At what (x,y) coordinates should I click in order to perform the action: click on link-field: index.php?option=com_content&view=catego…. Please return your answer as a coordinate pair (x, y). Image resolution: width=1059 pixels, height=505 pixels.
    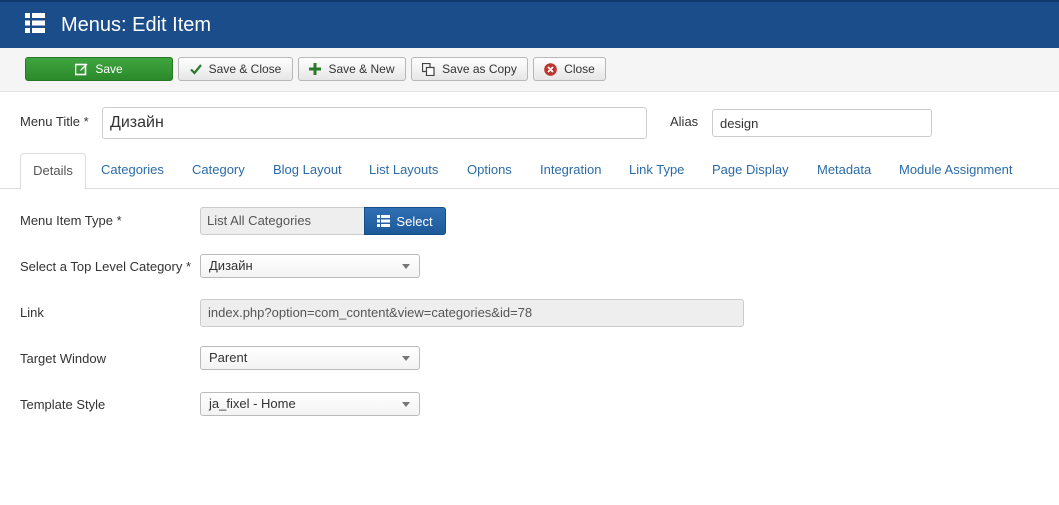
    Looking at the image, I should click on (472, 313).